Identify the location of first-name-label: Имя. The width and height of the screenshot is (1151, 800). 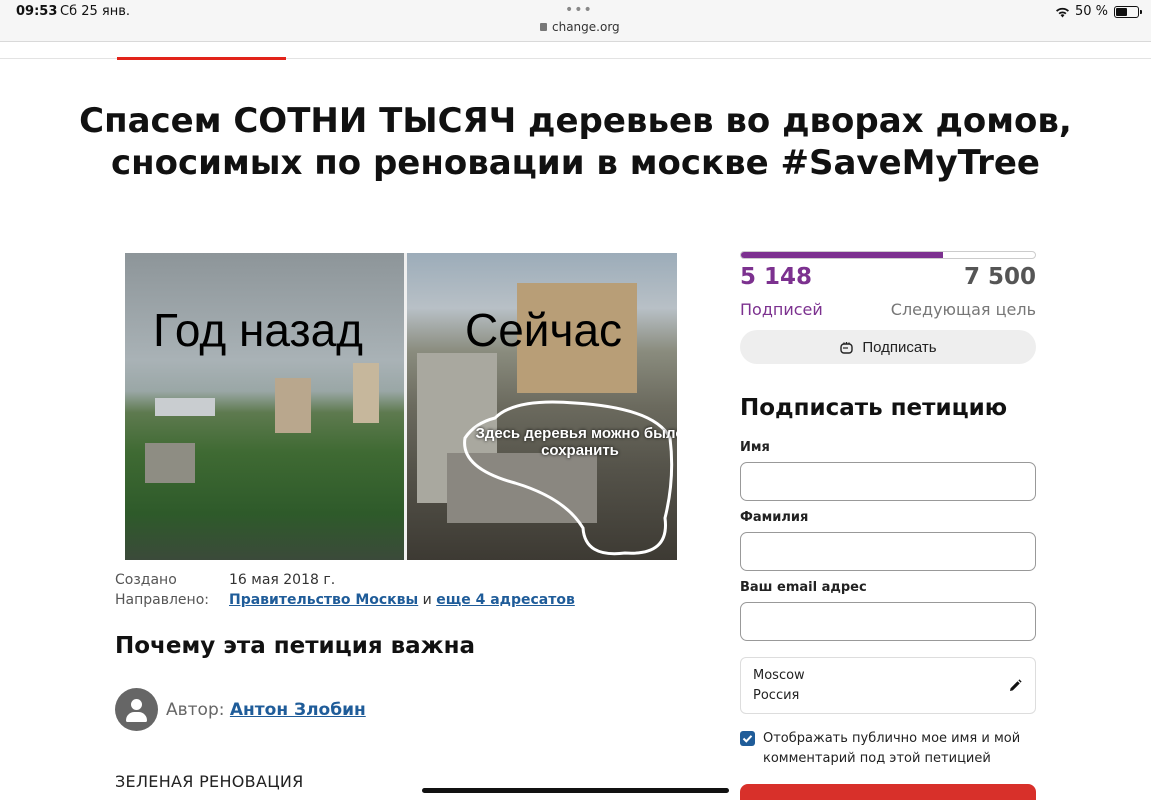
(755, 447).